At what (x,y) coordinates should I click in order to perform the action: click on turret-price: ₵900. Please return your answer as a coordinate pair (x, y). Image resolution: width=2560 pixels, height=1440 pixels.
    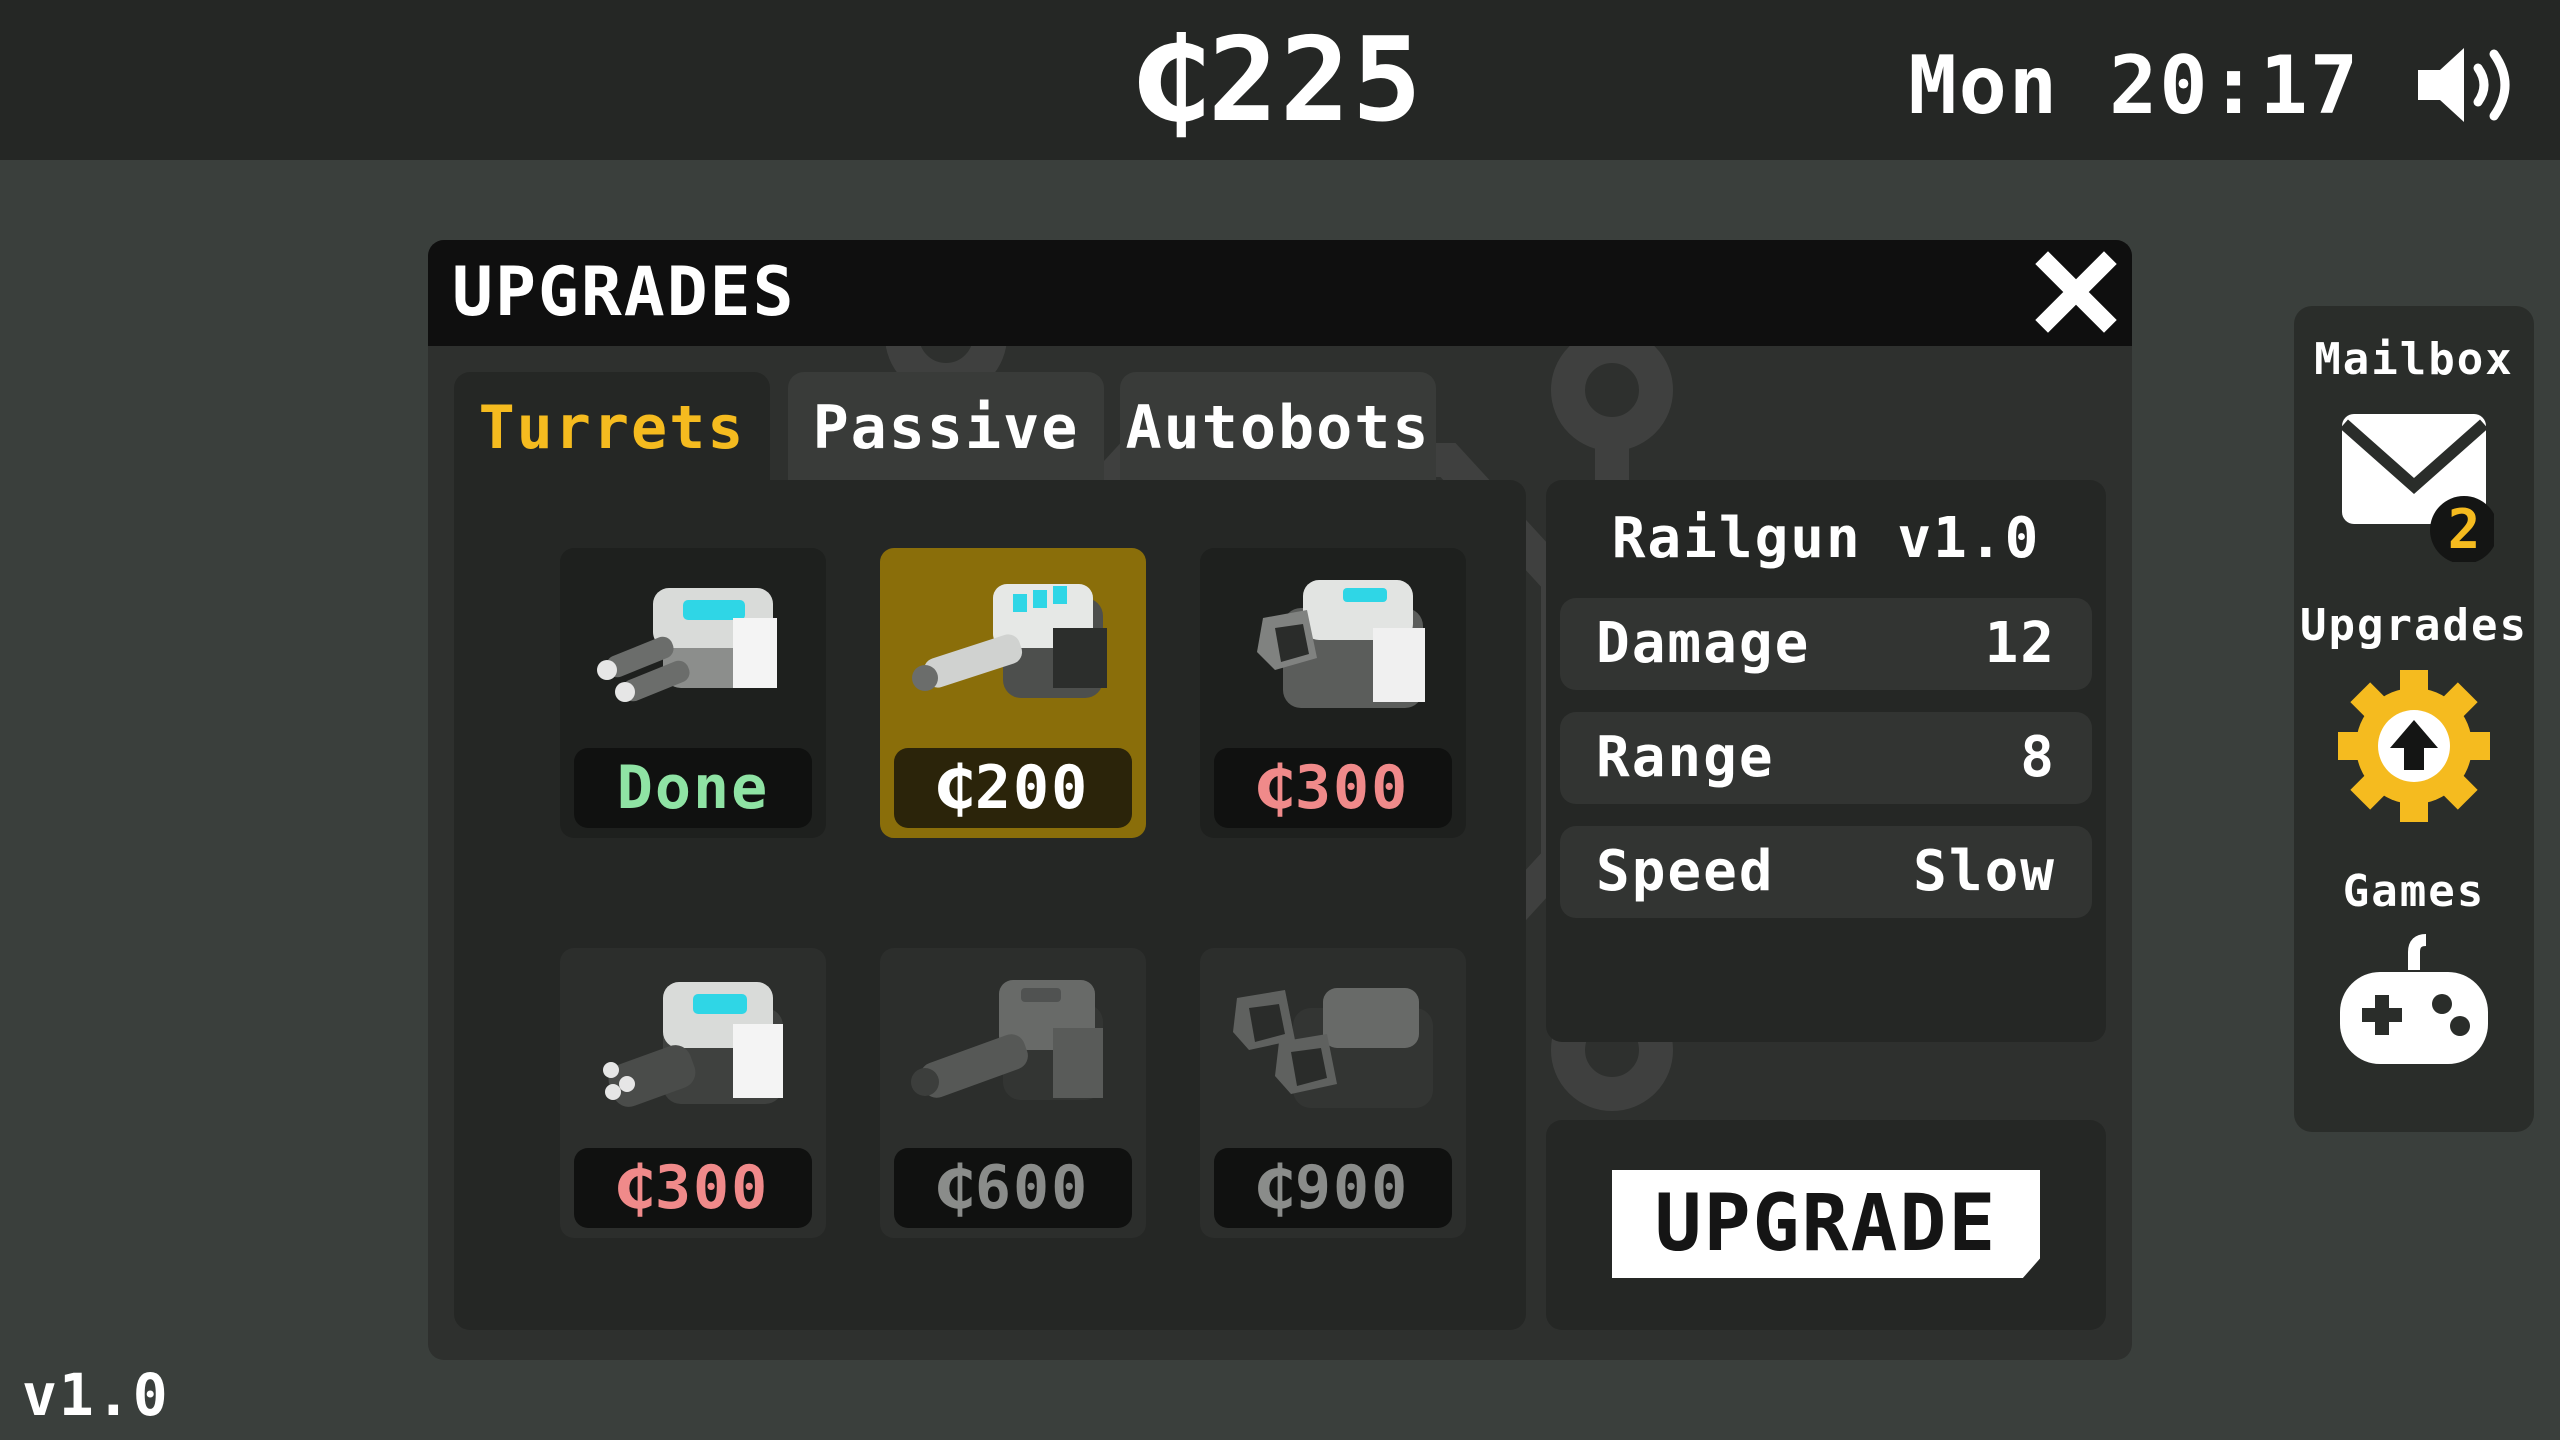
    Looking at the image, I should click on (1333, 1188).